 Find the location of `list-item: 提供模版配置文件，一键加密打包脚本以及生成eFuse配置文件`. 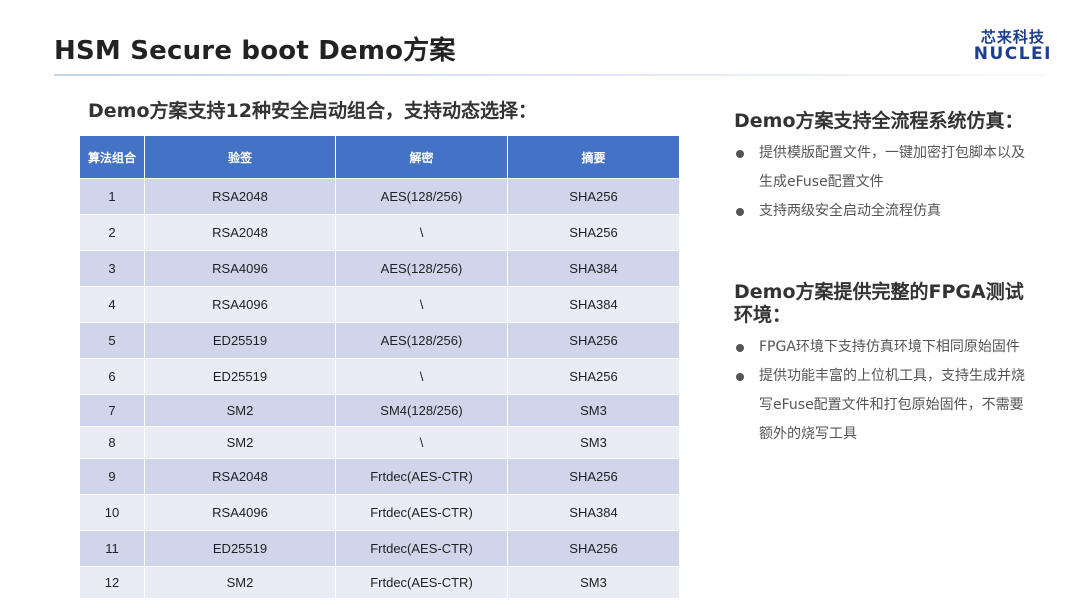

list-item: 提供模版配置文件，一键加密打包脚本以及生成eFuse配置文件 is located at coordinates (884, 168).